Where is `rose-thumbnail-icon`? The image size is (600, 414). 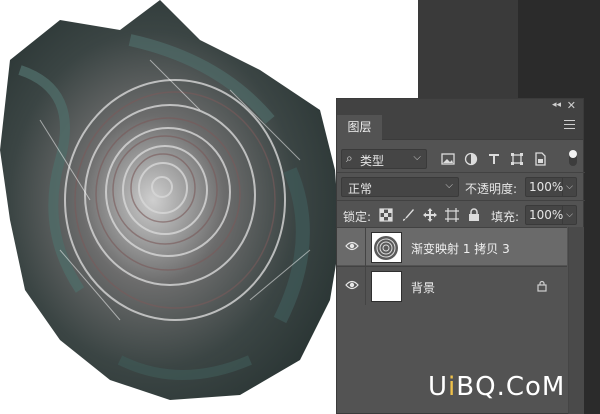 rose-thumbnail-icon is located at coordinates (386, 247).